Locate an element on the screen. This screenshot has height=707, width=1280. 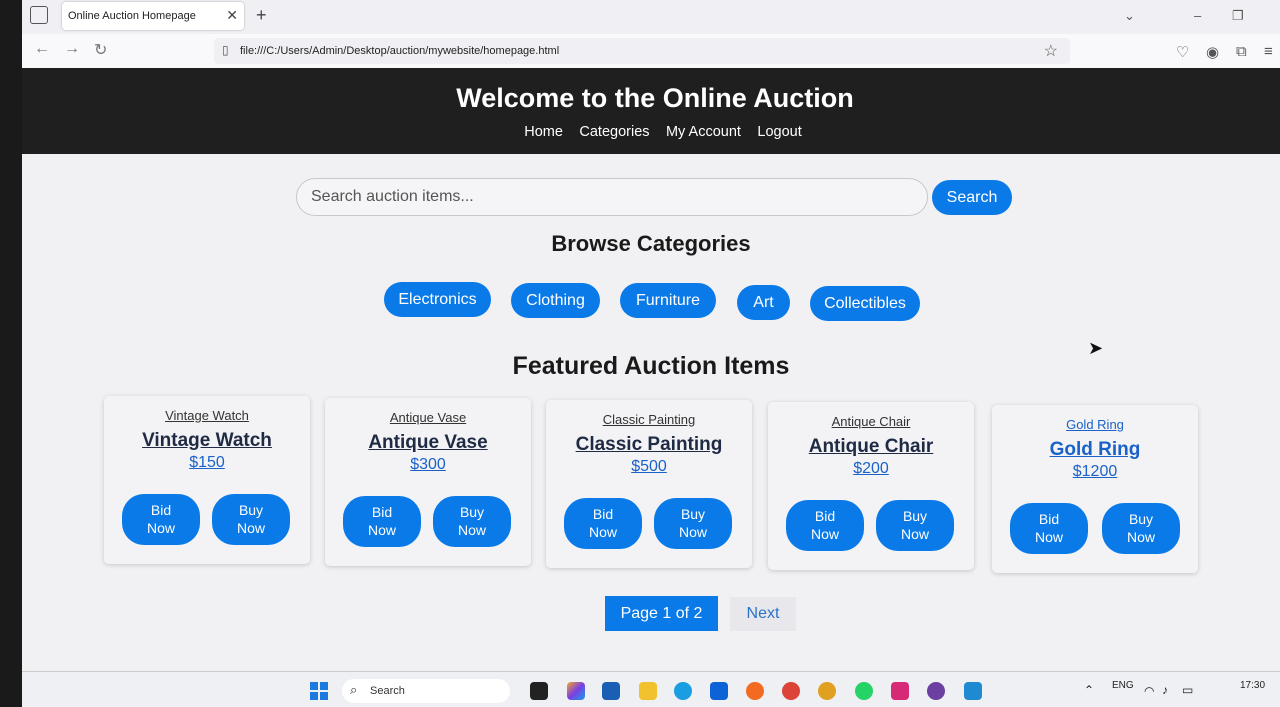
forward-icon: → is located at coordinates (72, 49).